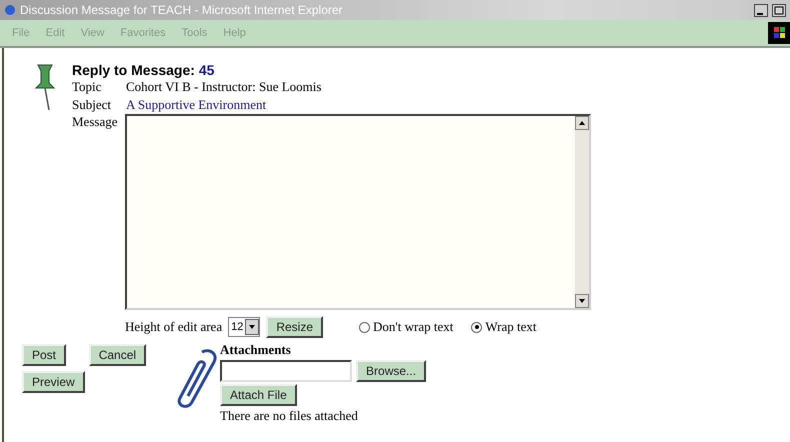  I want to click on attachments-title: Attachments, so click(255, 350).